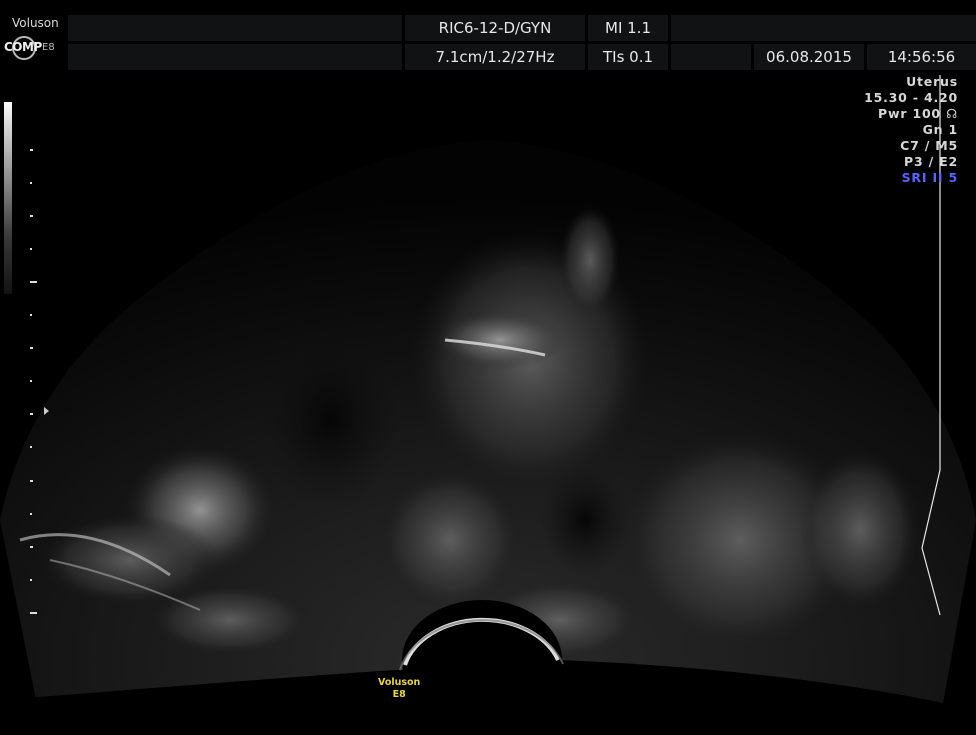 The height and width of the screenshot is (735, 976). I want to click on sri-label: SRI II 5, so click(929, 177).